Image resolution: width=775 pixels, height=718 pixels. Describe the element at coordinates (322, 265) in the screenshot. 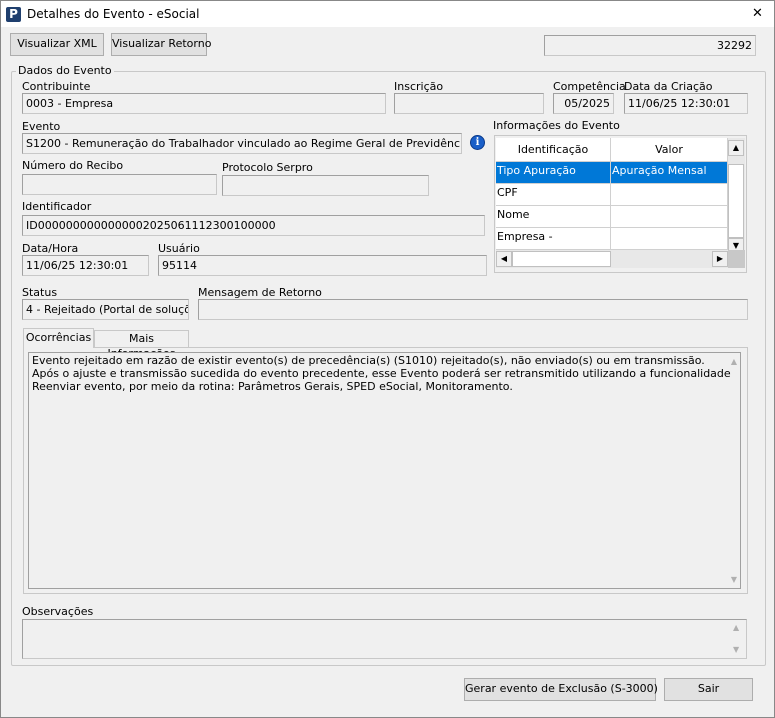

I see `usuario-field: 95114` at that location.